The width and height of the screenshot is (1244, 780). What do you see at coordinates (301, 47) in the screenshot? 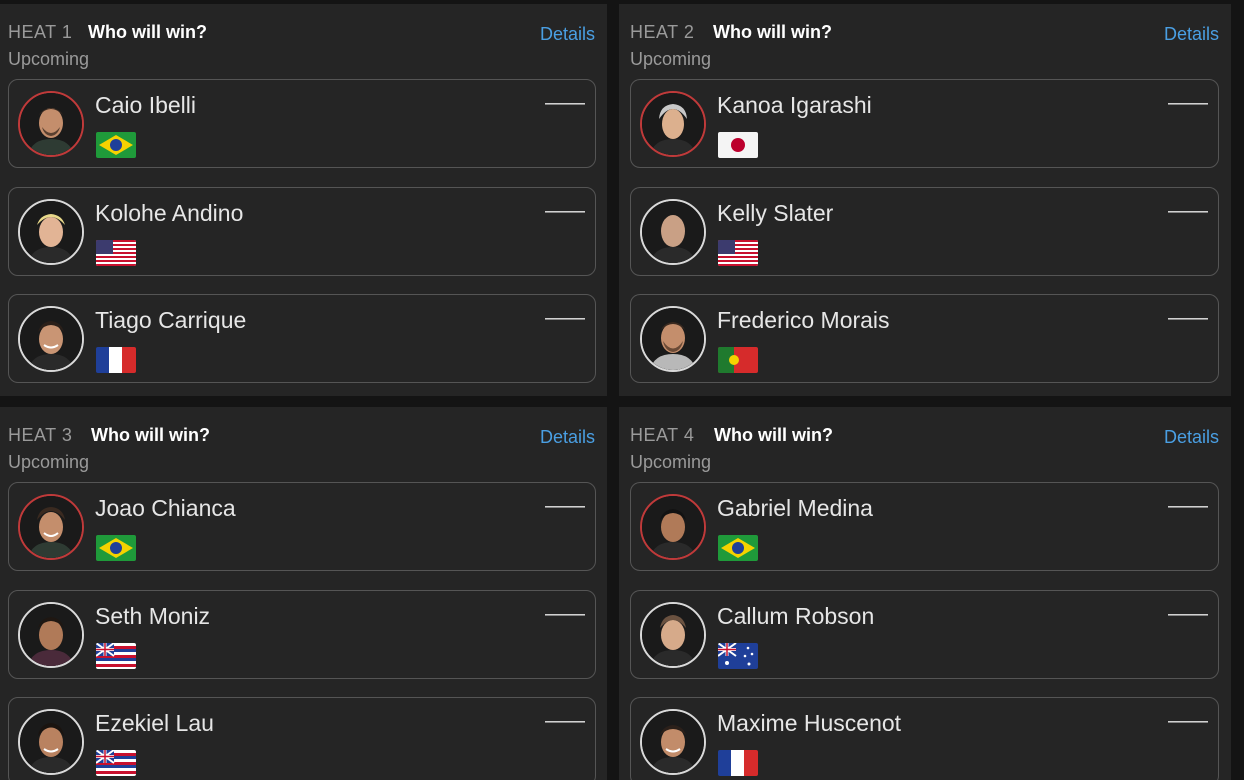
I see `heat-header: HEAT 1 Who will win? Upcoming Details` at bounding box center [301, 47].